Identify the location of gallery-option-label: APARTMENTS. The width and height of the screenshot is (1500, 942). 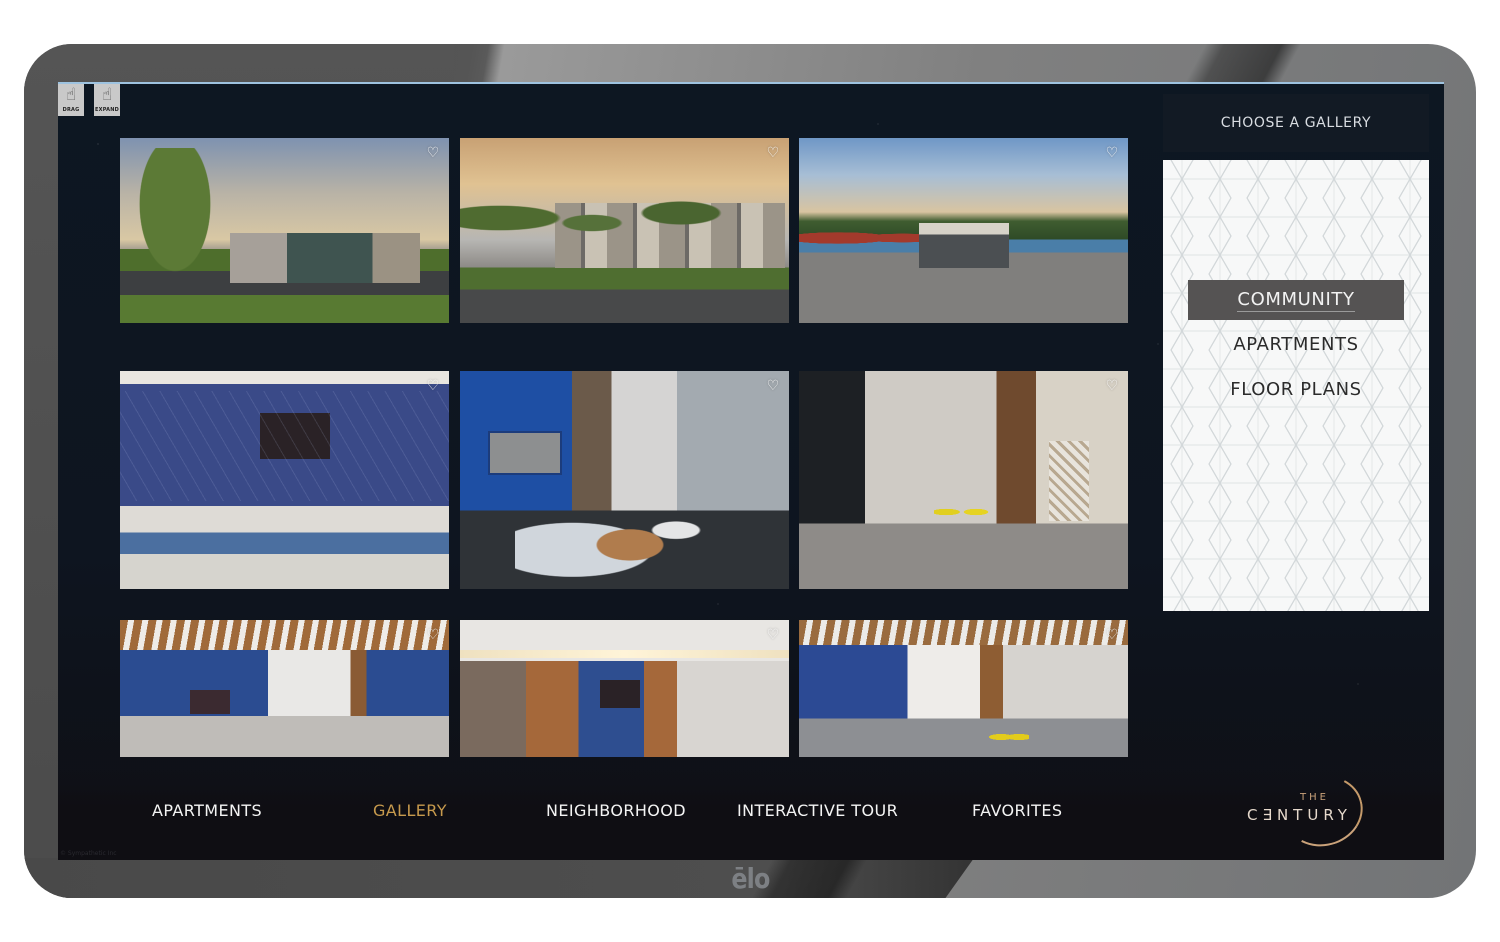
(1296, 344).